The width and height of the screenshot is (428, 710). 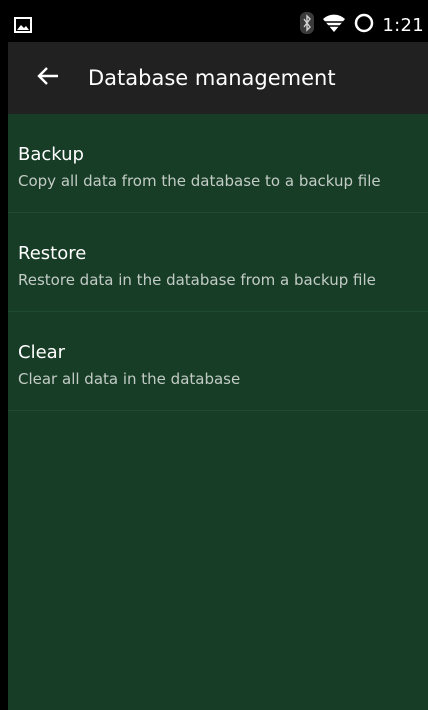 I want to click on wifi-icon, so click(x=334, y=25).